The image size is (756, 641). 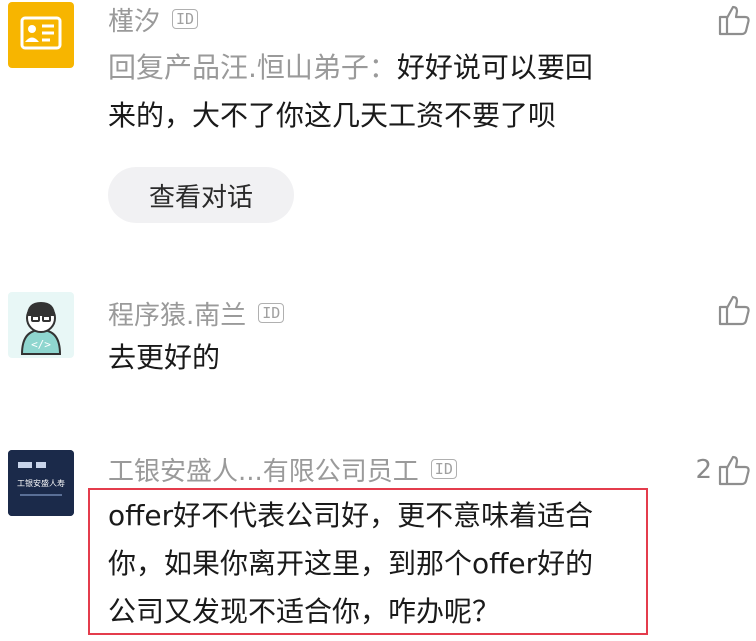 What do you see at coordinates (332, 115) in the screenshot?
I see `comment-line: 来的，大不了你这几天工资不要了呗` at bounding box center [332, 115].